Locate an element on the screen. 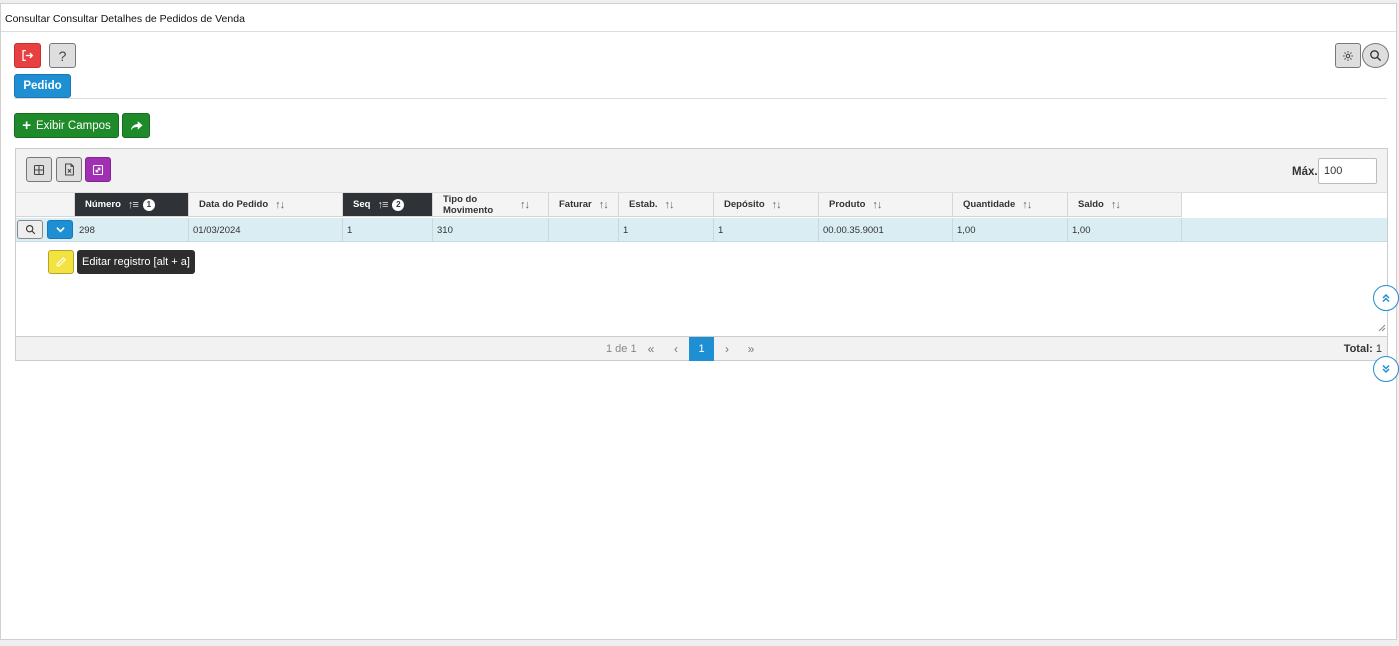 Image resolution: width=1399 pixels, height=646 pixels. cell-produto: 00.00.35.9001 is located at coordinates (886, 230).